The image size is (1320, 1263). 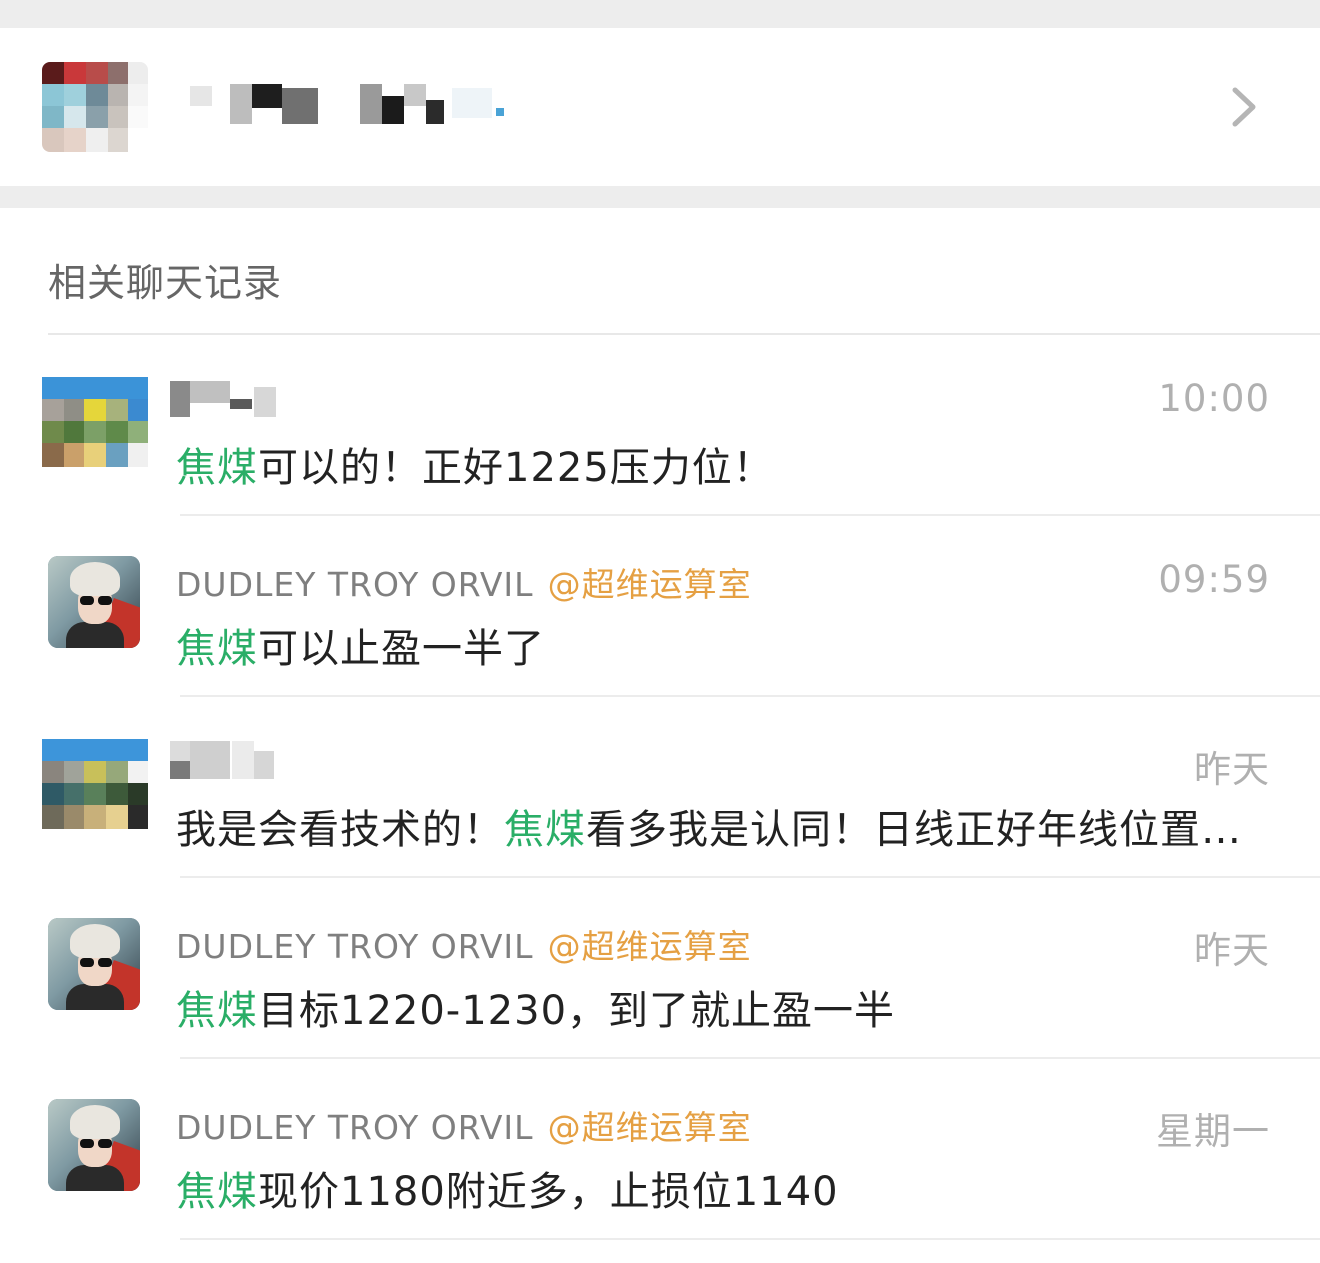 What do you see at coordinates (750, 1239) in the screenshot?
I see `row-divider` at bounding box center [750, 1239].